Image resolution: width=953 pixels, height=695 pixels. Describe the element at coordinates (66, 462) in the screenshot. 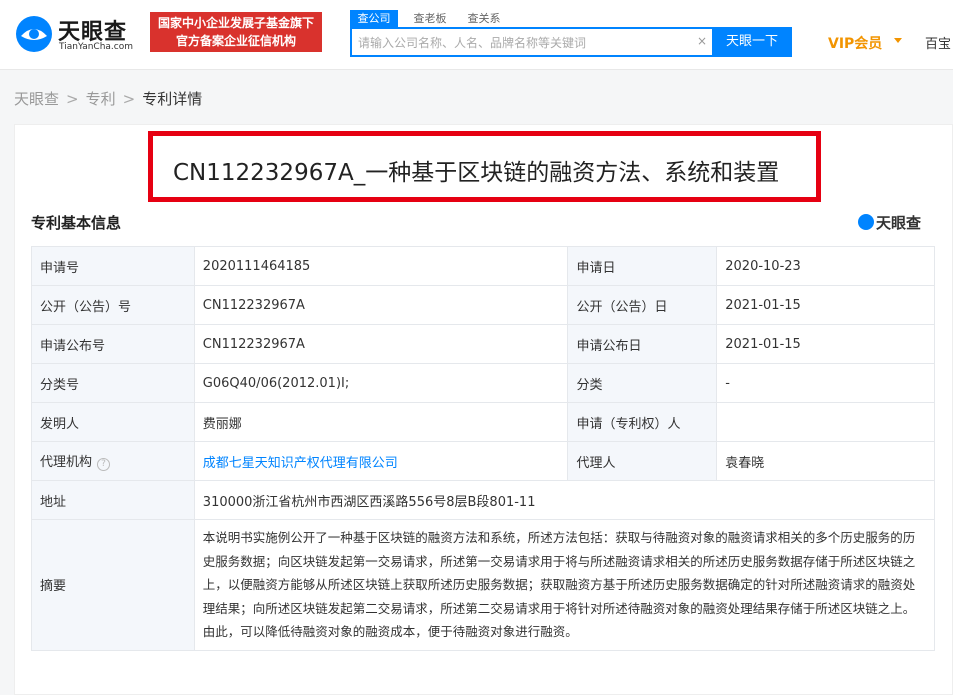

I see `agency-label-text: 代理机构` at that location.